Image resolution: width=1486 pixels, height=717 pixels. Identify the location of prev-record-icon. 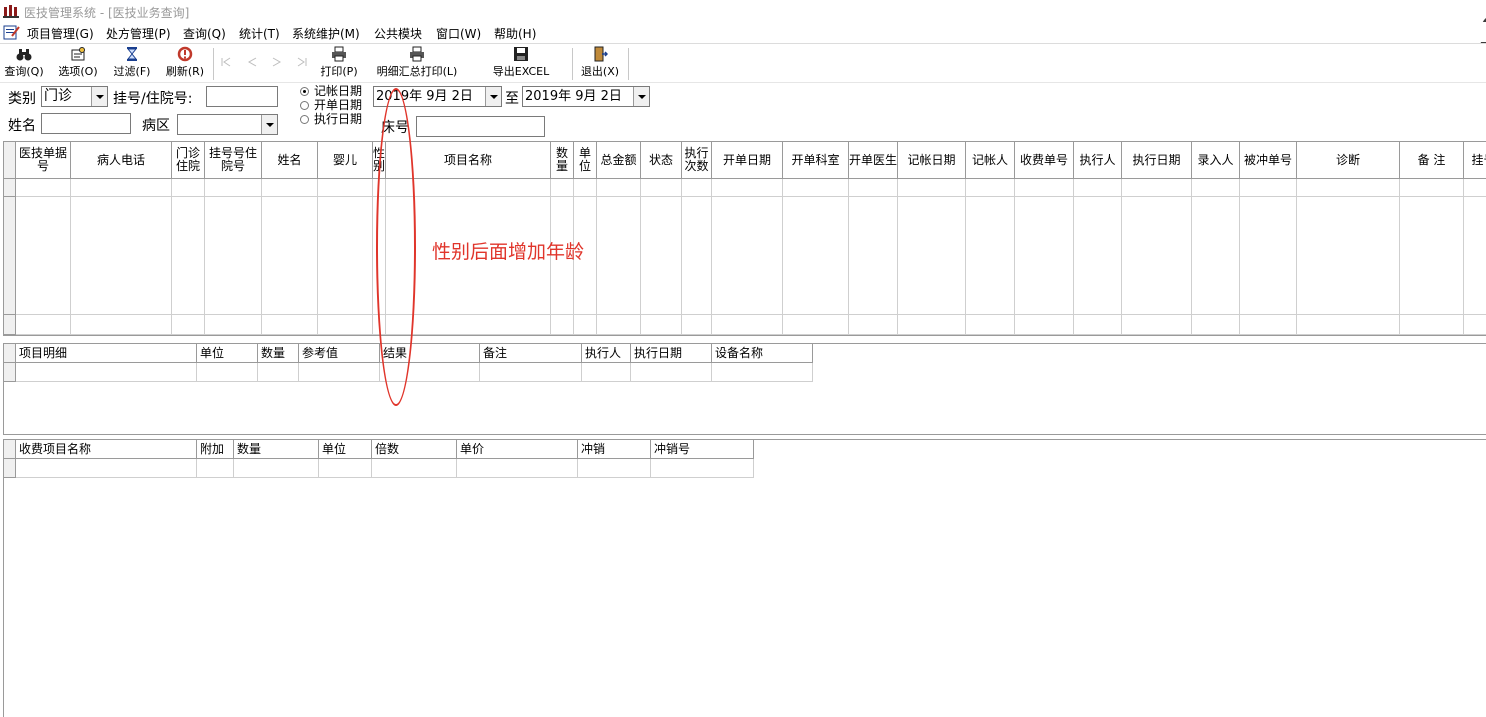
(252, 62).